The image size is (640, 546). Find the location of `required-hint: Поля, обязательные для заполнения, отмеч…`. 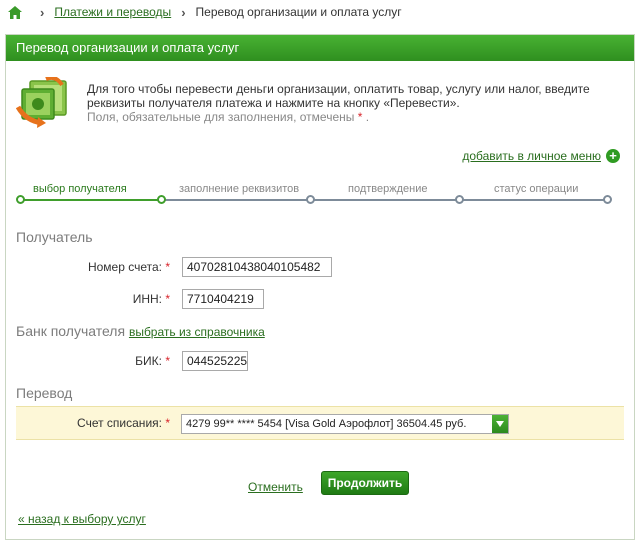

required-hint: Поля, обязательные для заполнения, отмеч… is located at coordinates (228, 117).